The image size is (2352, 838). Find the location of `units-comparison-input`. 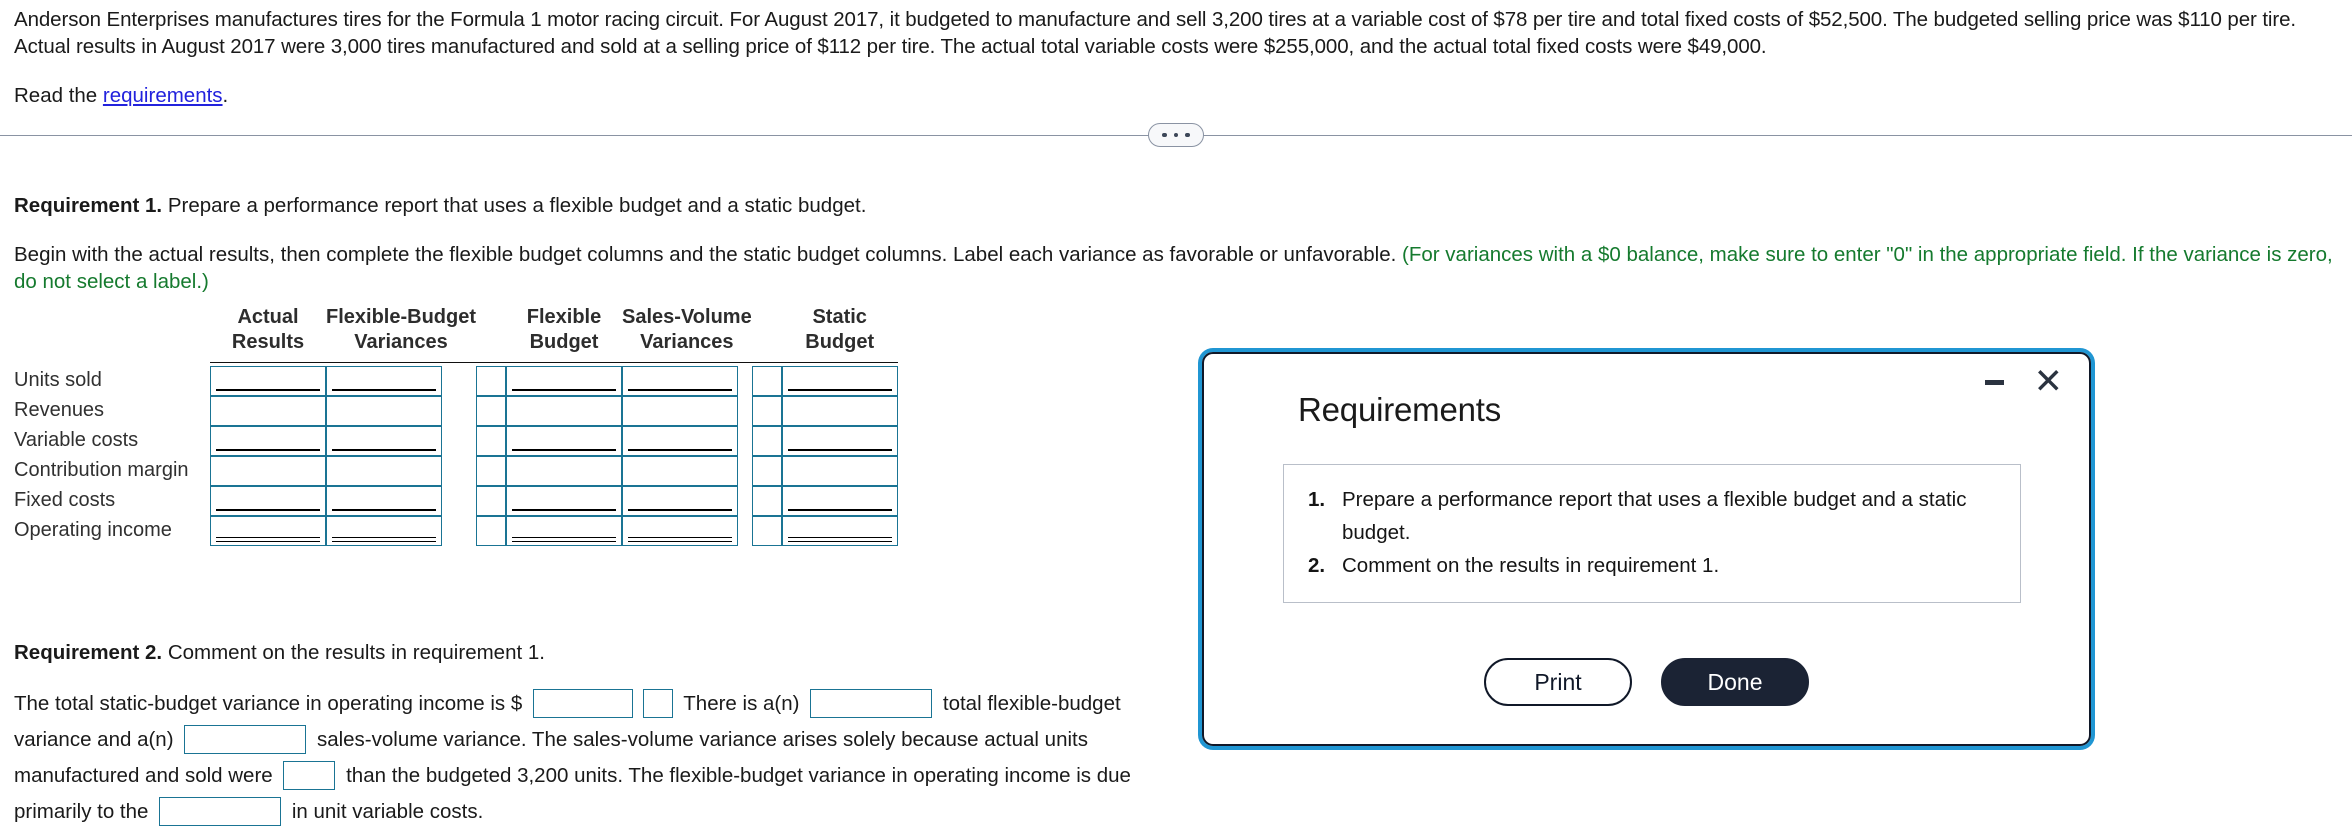

units-comparison-input is located at coordinates (309, 776).